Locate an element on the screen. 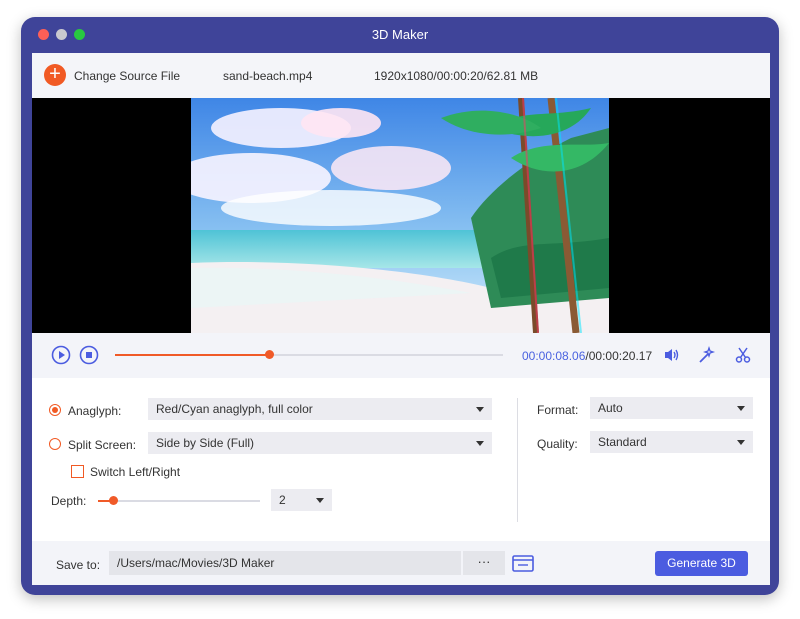 The image size is (800, 619). quality-label: Quality: is located at coordinates (557, 444).